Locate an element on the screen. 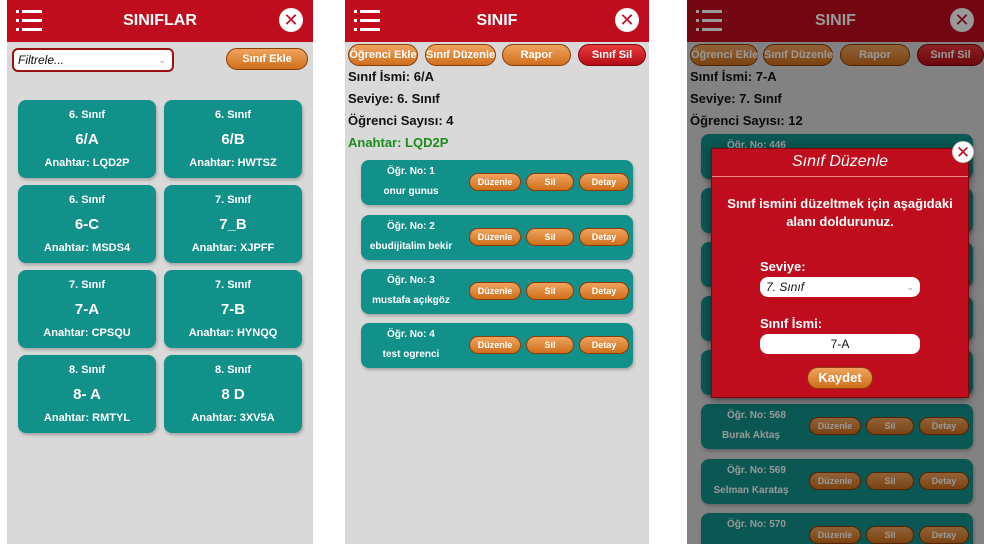 This screenshot has height=544, width=984. class-key: Anahtar: HYNQQ is located at coordinates (233, 333).